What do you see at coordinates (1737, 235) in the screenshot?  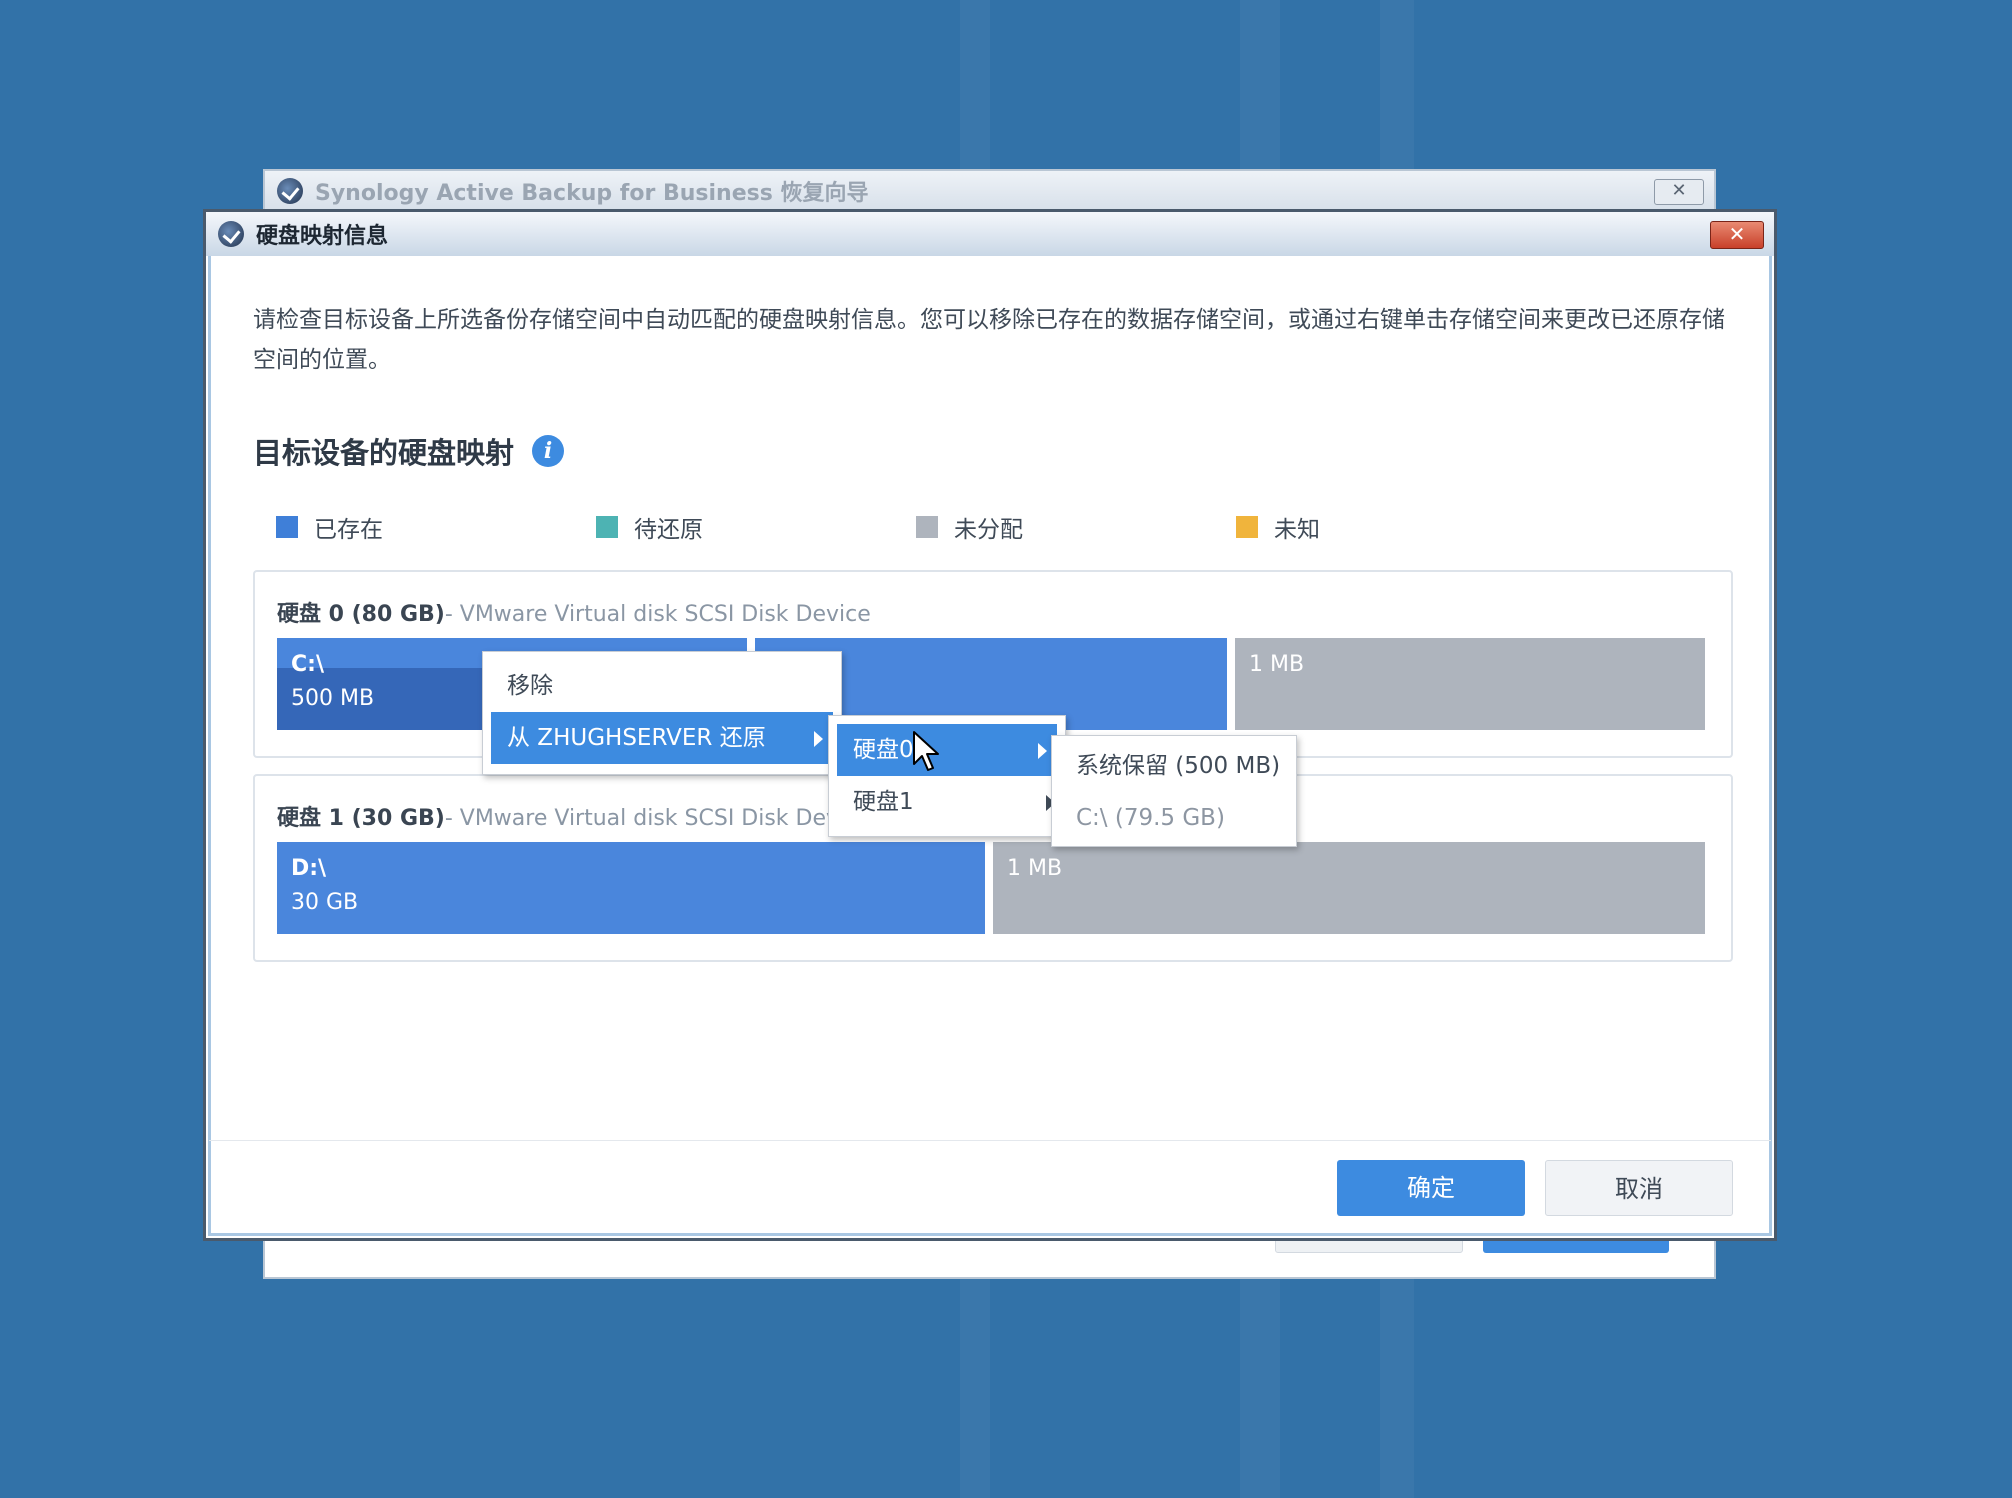 I see `dialog-close-button: ✕` at bounding box center [1737, 235].